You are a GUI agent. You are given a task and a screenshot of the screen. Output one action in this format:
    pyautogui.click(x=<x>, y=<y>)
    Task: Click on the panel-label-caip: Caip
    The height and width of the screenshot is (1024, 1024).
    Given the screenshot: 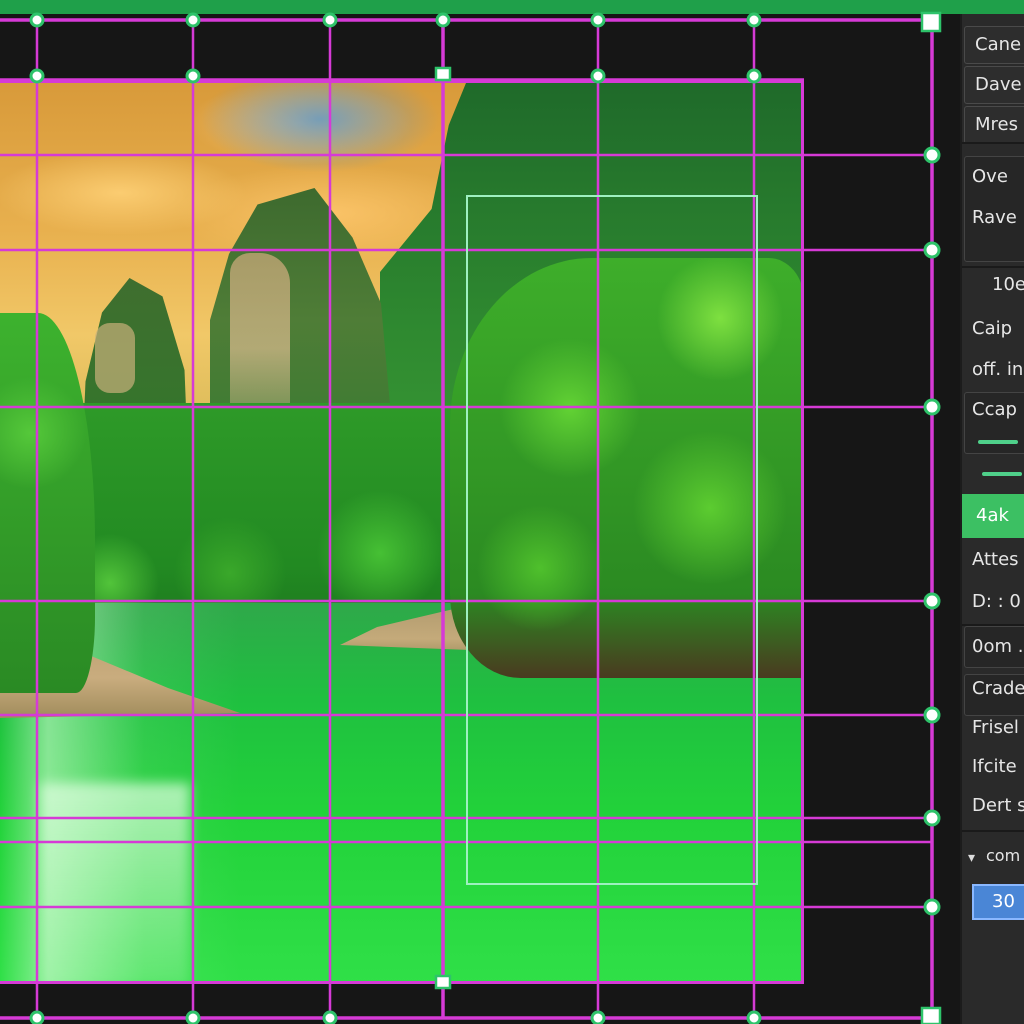 What is the action you would take?
    pyautogui.click(x=992, y=328)
    